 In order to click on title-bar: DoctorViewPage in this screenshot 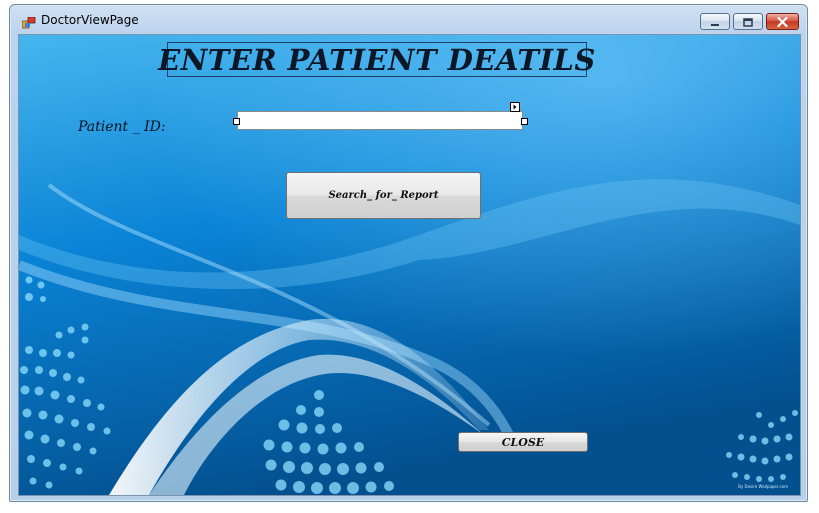, I will do `click(408, 19)`.